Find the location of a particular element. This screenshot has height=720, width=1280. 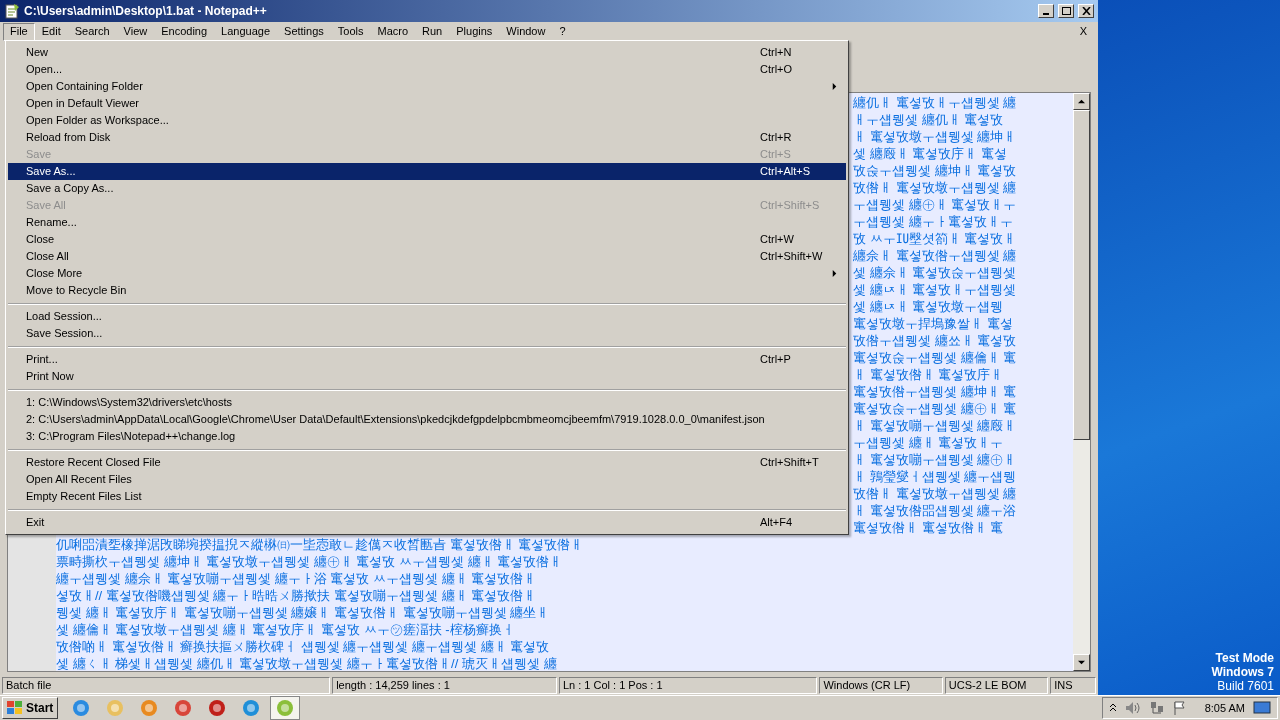

shortcut-label: Ctrl+P is located at coordinates (776, 360).